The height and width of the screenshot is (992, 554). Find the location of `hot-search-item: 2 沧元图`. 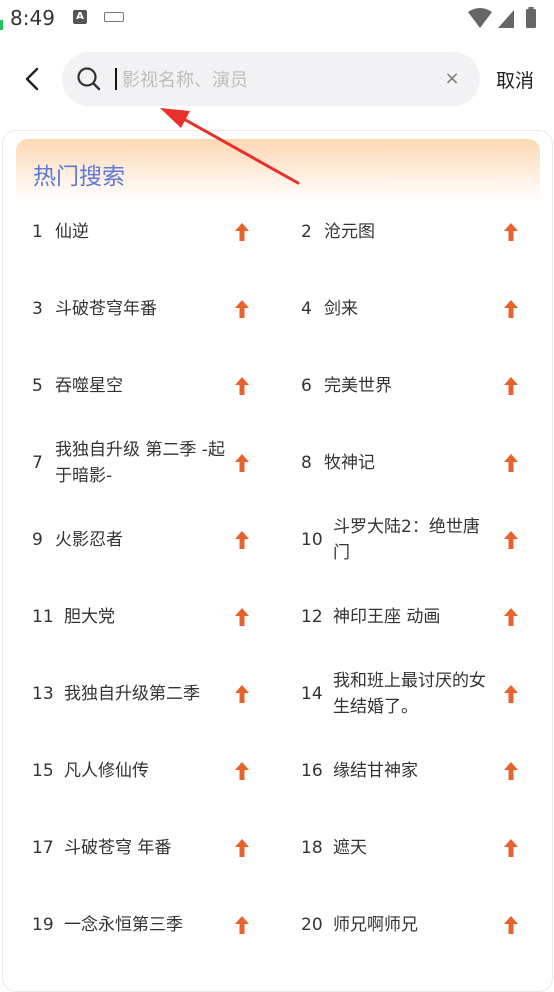

hot-search-item: 2 沧元图 is located at coordinates (426, 232).